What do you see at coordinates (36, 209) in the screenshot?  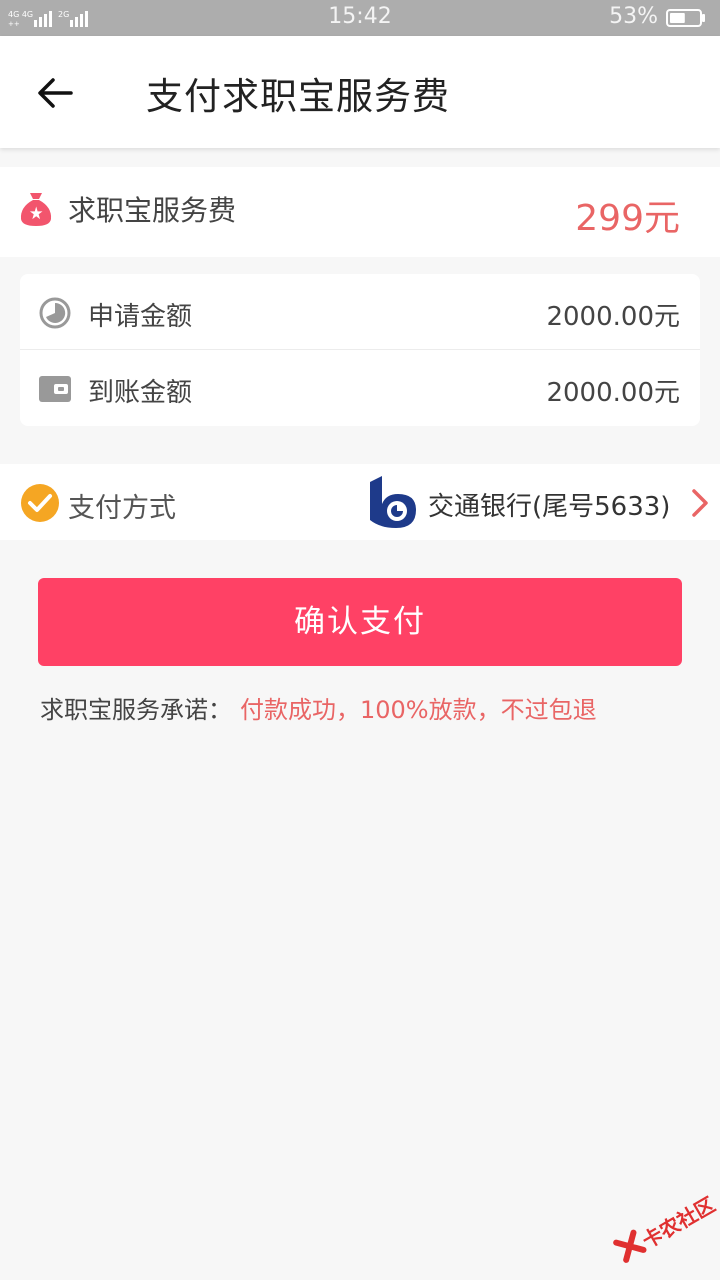 I see `money-bag-icon` at bounding box center [36, 209].